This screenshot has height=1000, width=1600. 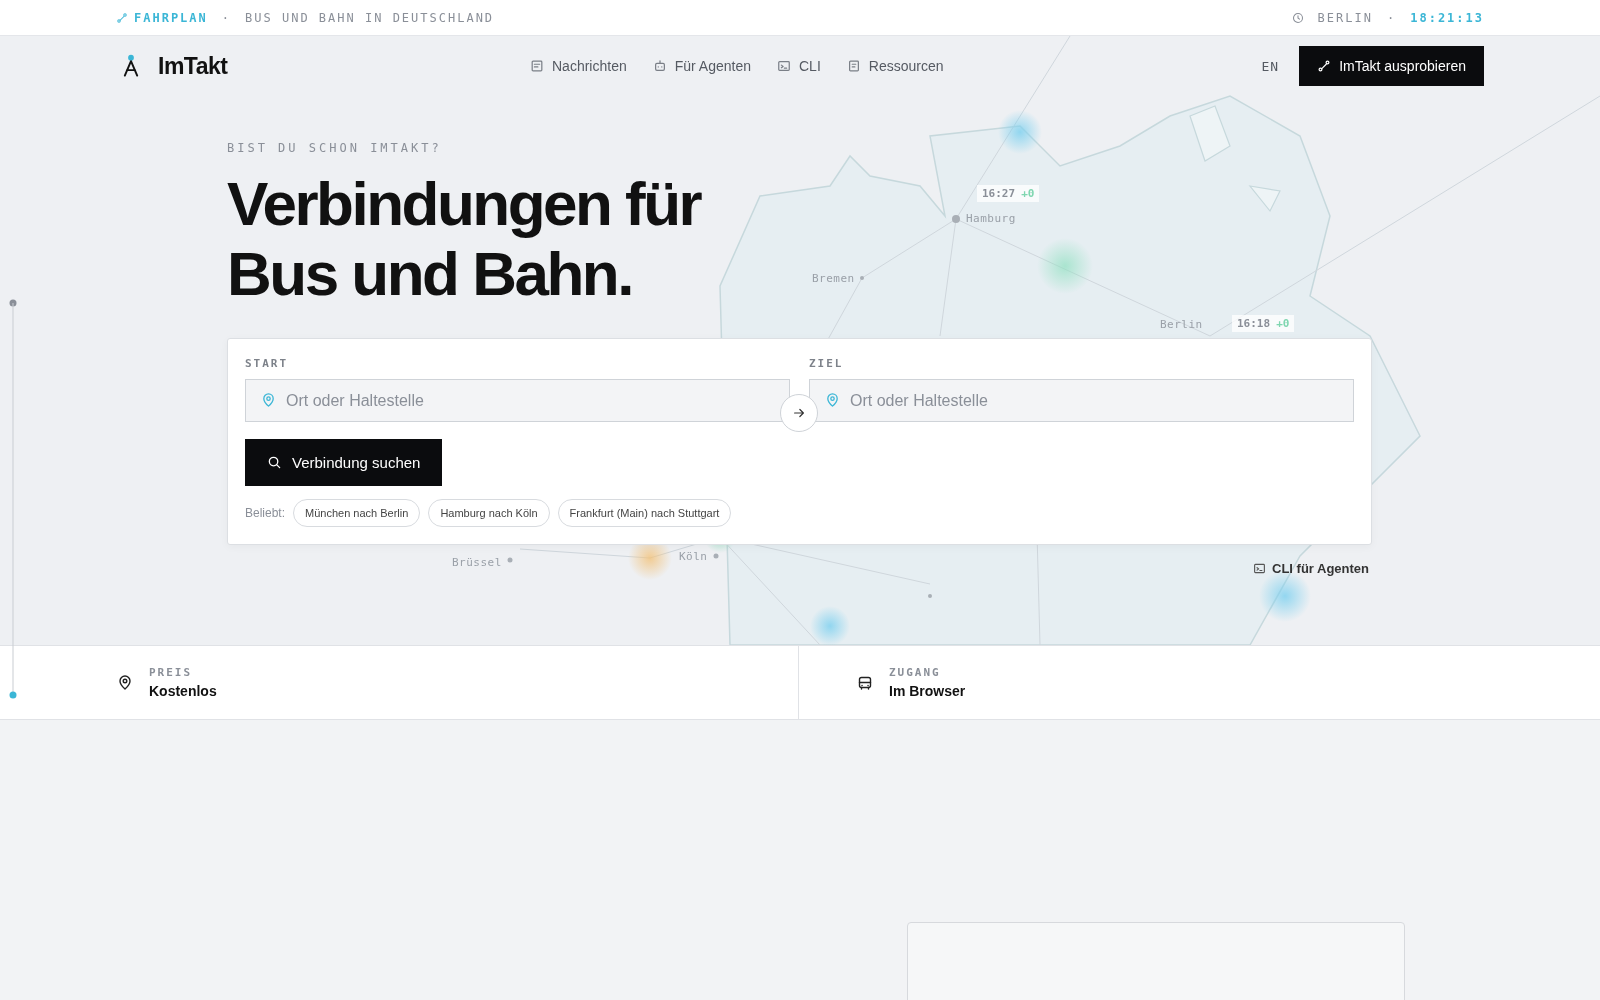 What do you see at coordinates (1345, 17) in the screenshot?
I see `city-label: BERLIN` at bounding box center [1345, 17].